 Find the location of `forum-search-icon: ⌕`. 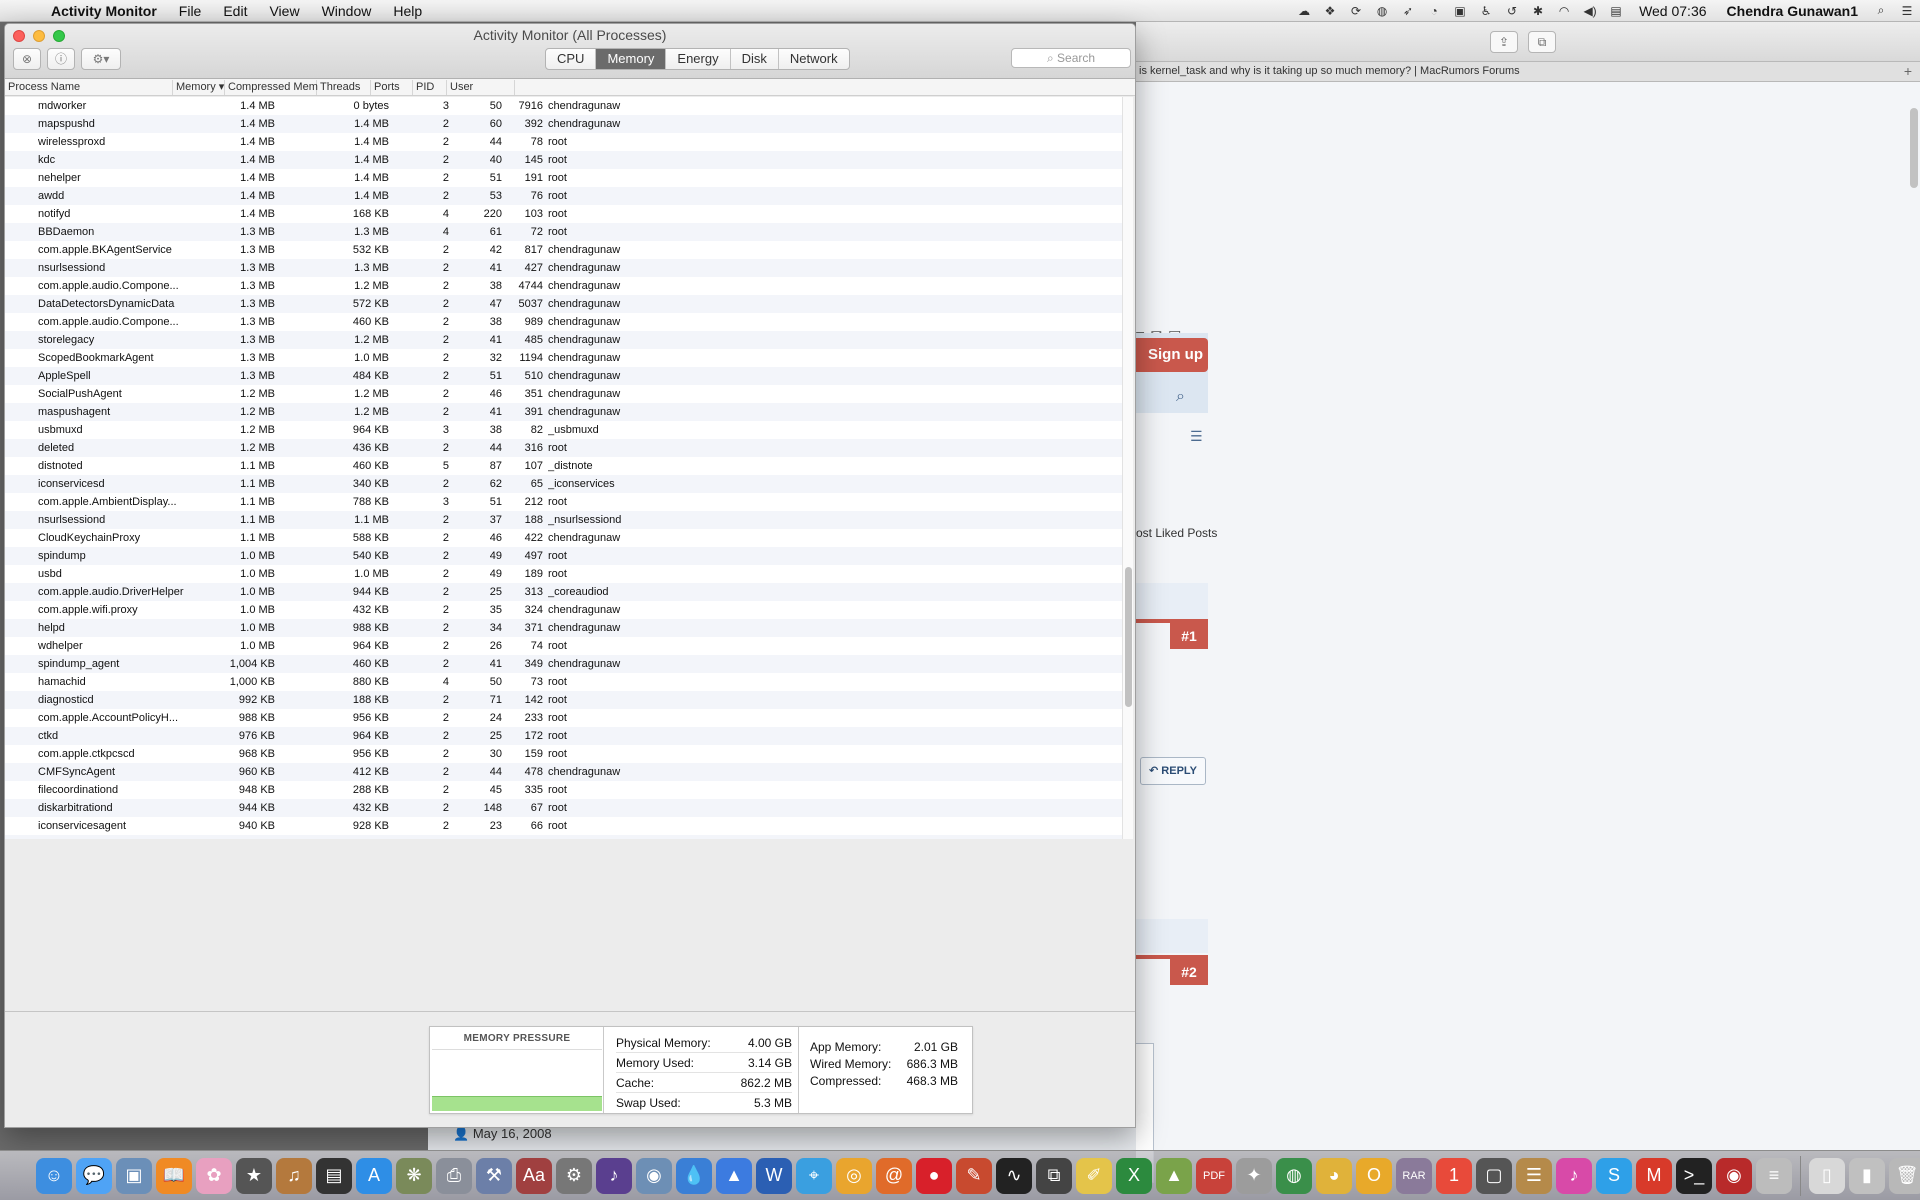

forum-search-icon: ⌕ is located at coordinates (1180, 397).